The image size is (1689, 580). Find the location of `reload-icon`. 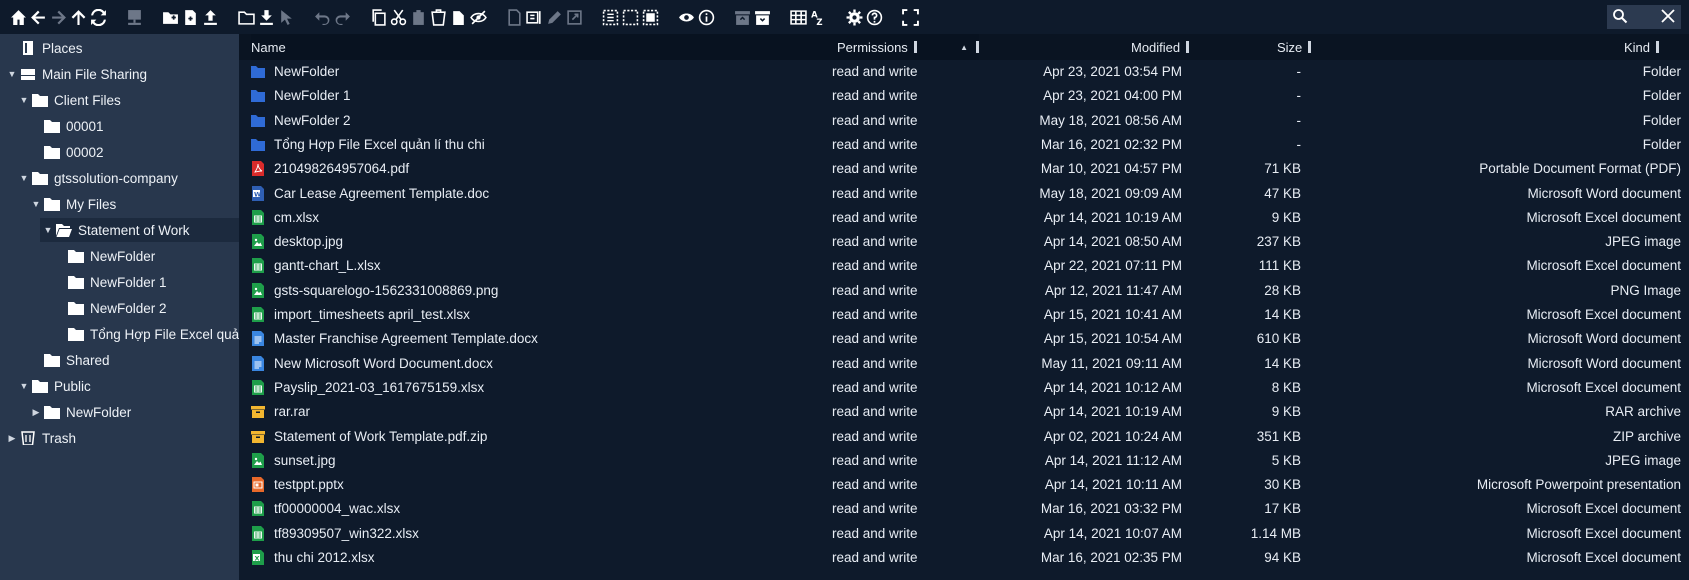

reload-icon is located at coordinates (98, 17).